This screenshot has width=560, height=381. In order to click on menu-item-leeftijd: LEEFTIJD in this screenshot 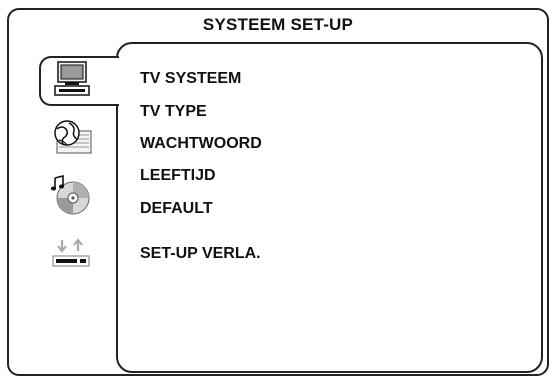, I will do `click(178, 176)`.